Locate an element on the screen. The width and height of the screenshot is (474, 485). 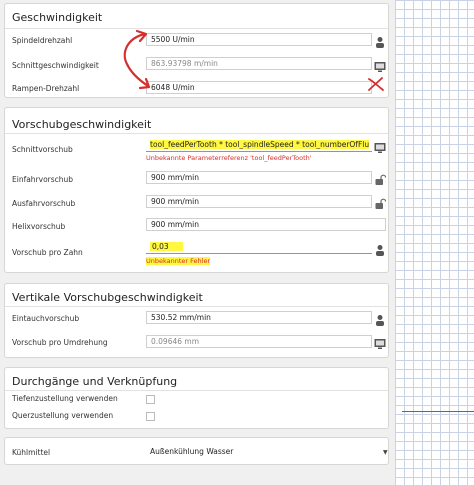
coolant-label: Kühlmittel is located at coordinates (31, 452).